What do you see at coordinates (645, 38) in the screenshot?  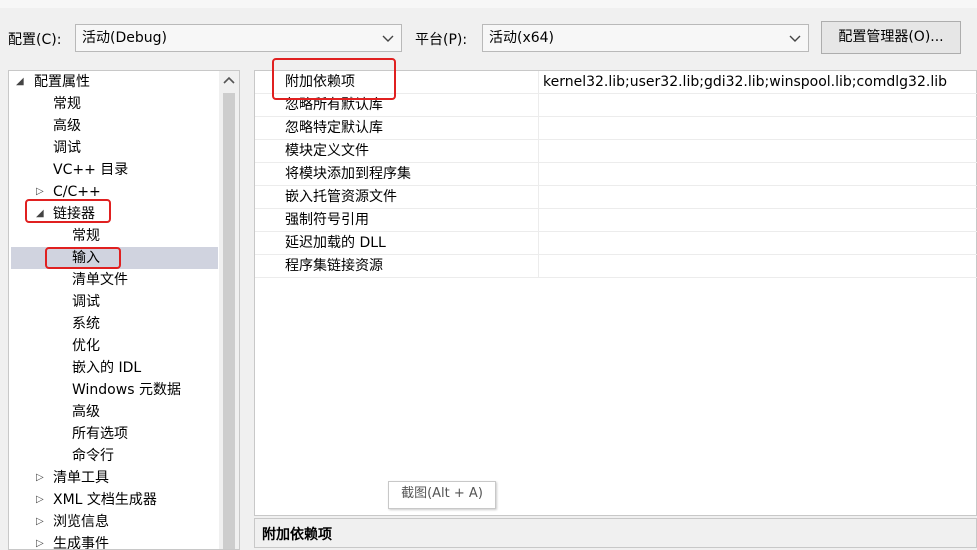 I see `platform-dropdown: 活动(x64)` at bounding box center [645, 38].